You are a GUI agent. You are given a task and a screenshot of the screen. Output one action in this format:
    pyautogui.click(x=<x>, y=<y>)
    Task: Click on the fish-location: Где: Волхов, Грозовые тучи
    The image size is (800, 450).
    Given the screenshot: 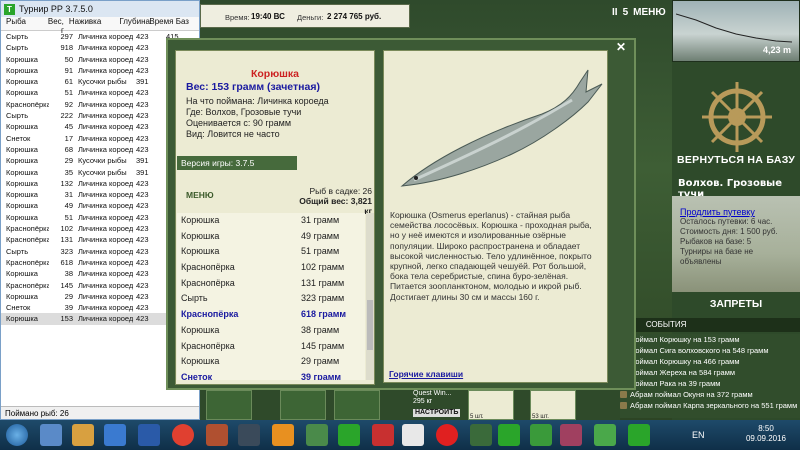 What is the action you would take?
    pyautogui.click(x=244, y=112)
    